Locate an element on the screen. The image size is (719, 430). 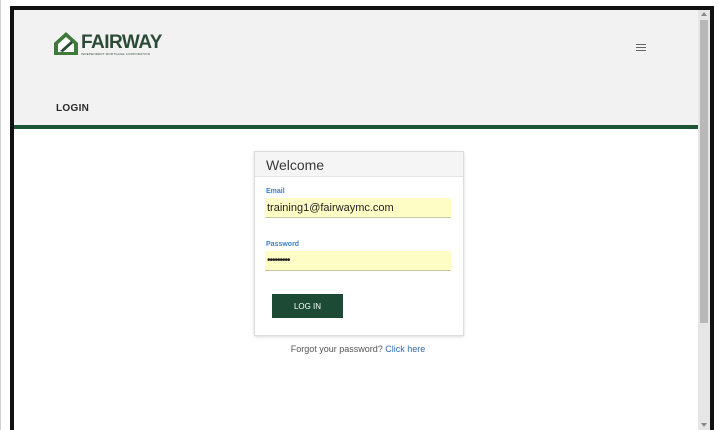
logo-text: FAIRWAY INDEPENDENT MORTGAGE CORPORATION is located at coordinates (121, 44).